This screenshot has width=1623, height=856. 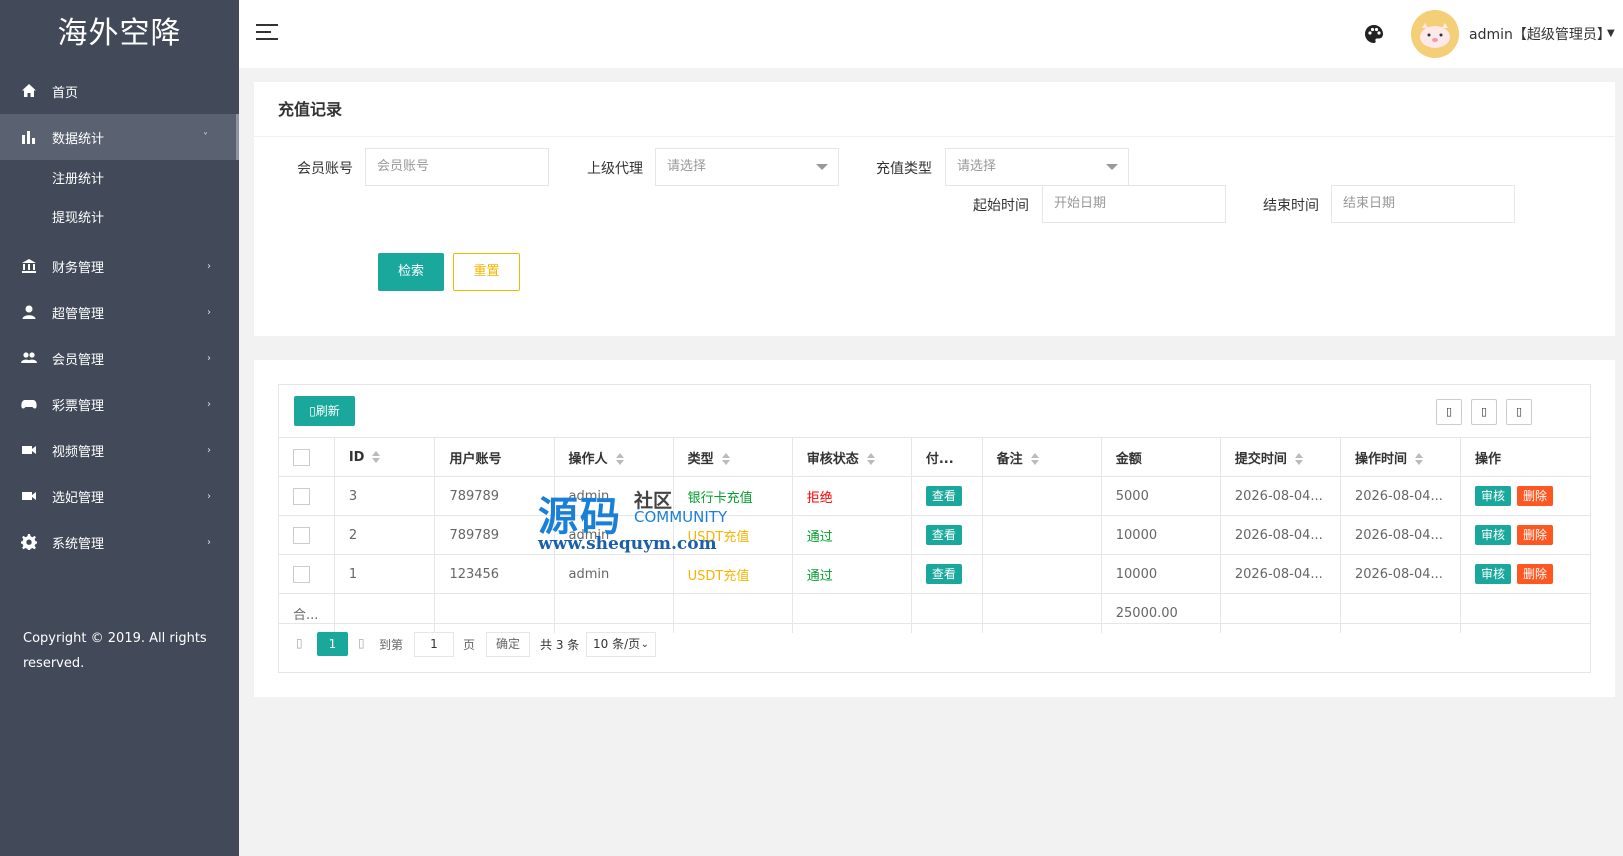 I want to click on sidebar-item-lottery: 彩票管理 ›, so click(x=119, y=404).